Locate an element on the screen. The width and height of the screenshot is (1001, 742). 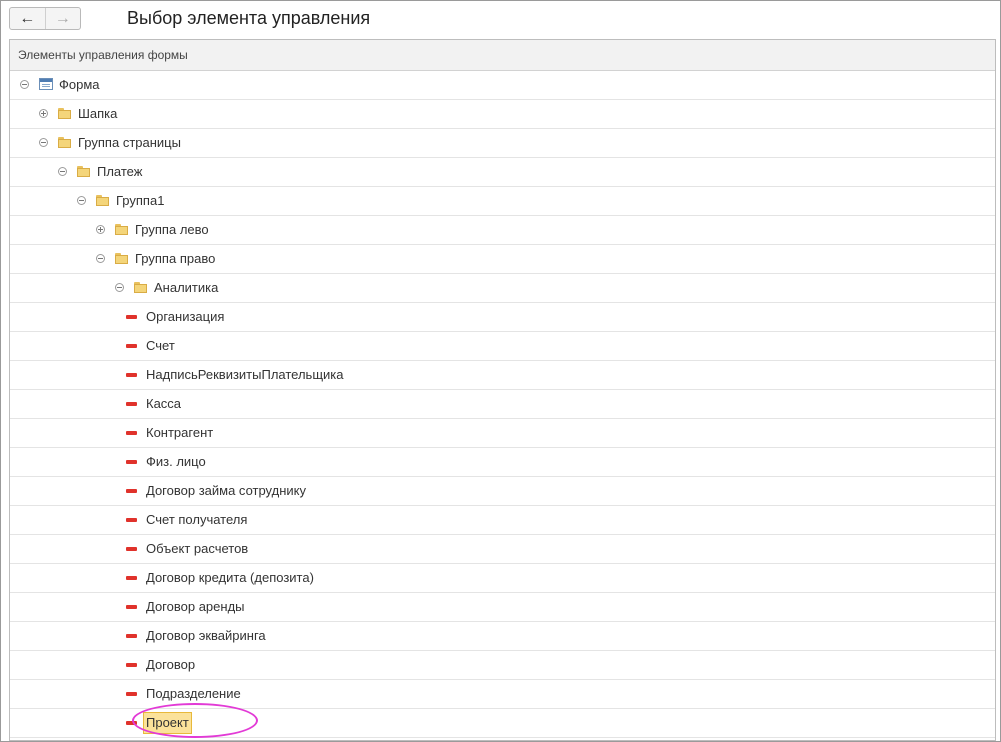
tree-item-label: Договор кредита (депозита) is located at coordinates (230, 577).